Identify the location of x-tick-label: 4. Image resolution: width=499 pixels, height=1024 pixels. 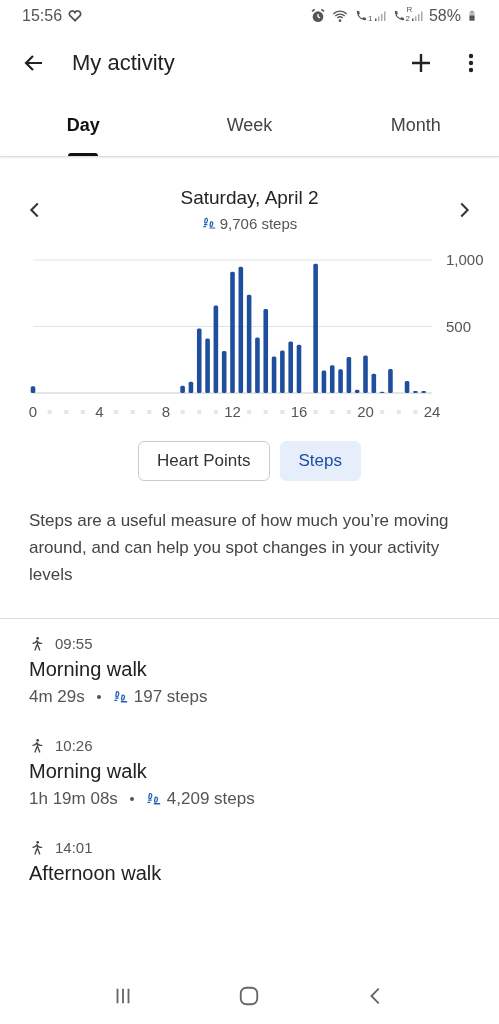
(99, 411).